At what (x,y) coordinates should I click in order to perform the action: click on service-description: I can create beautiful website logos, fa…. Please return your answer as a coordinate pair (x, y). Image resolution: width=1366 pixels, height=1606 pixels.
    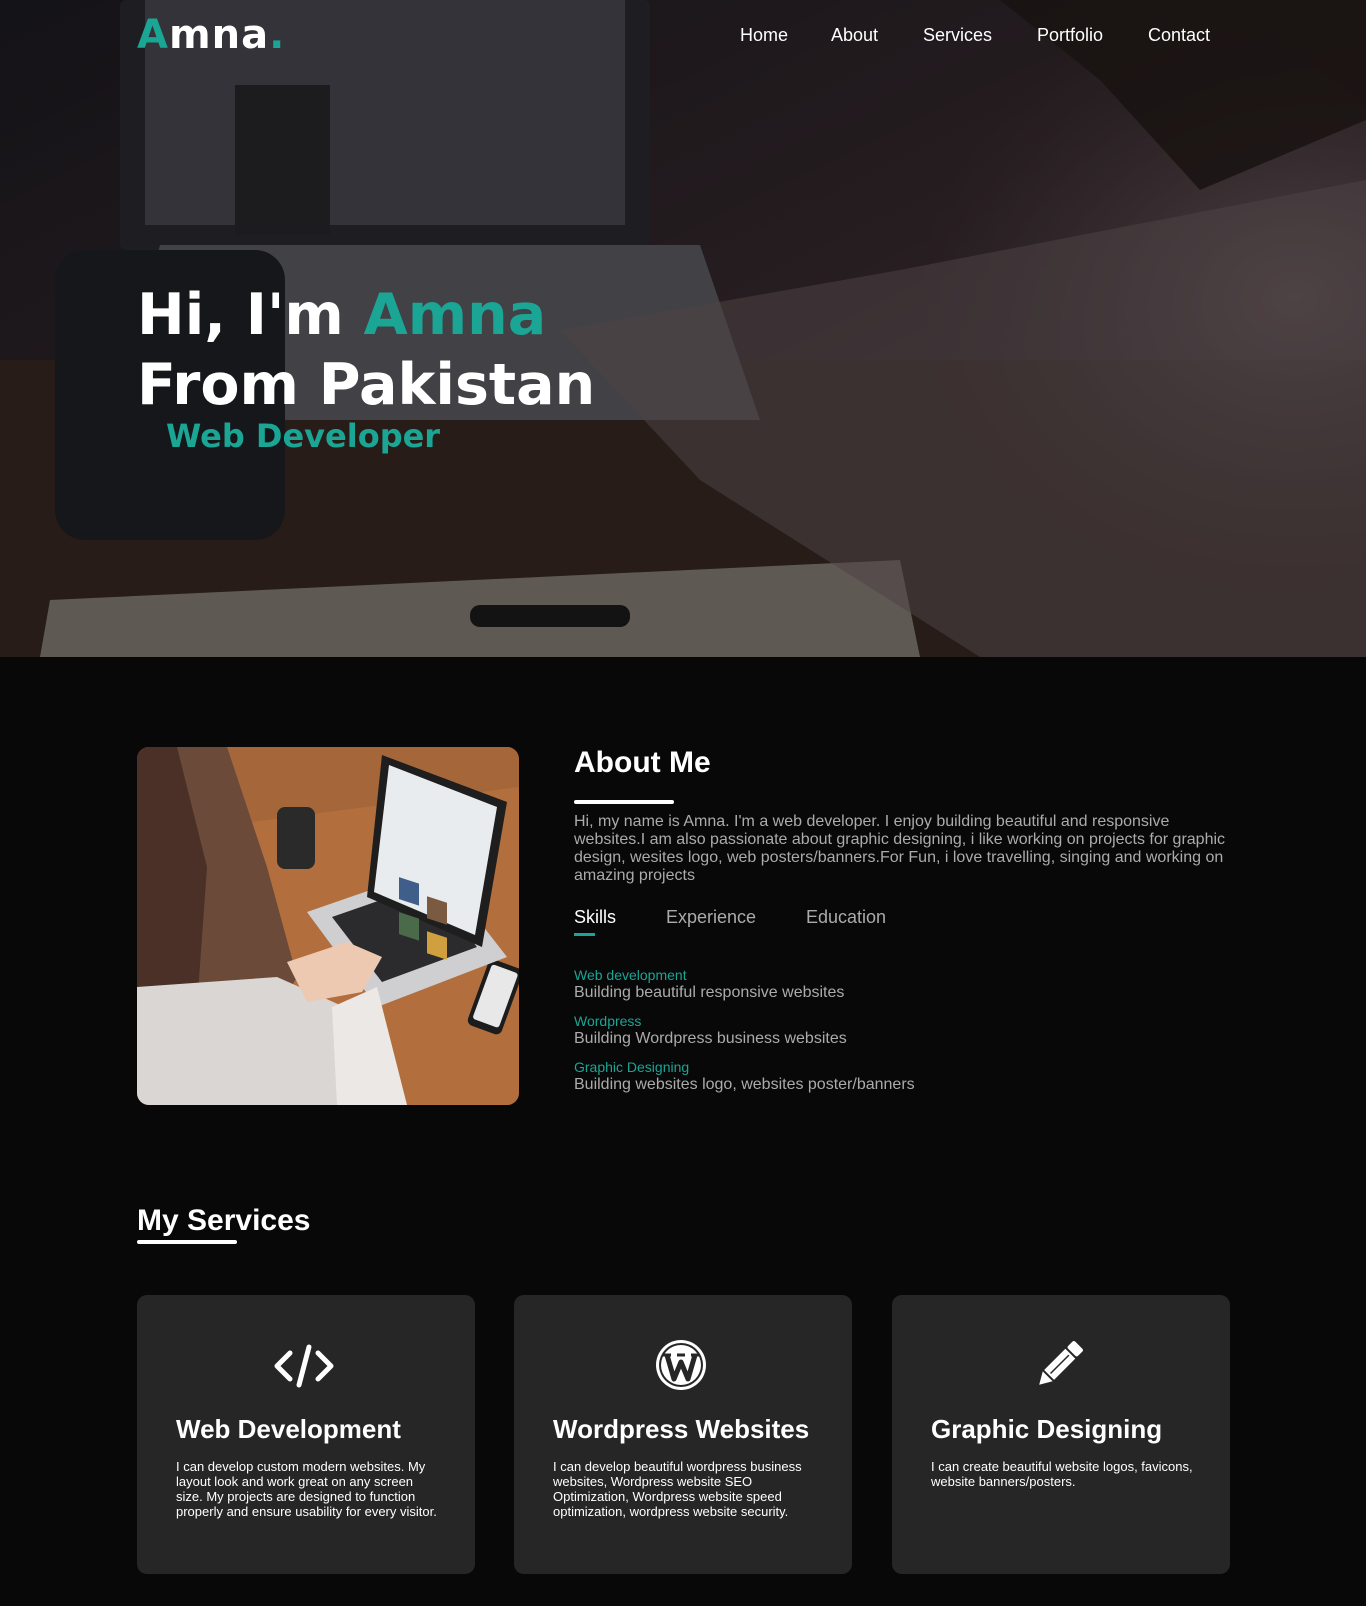
    Looking at the image, I should click on (1062, 1474).